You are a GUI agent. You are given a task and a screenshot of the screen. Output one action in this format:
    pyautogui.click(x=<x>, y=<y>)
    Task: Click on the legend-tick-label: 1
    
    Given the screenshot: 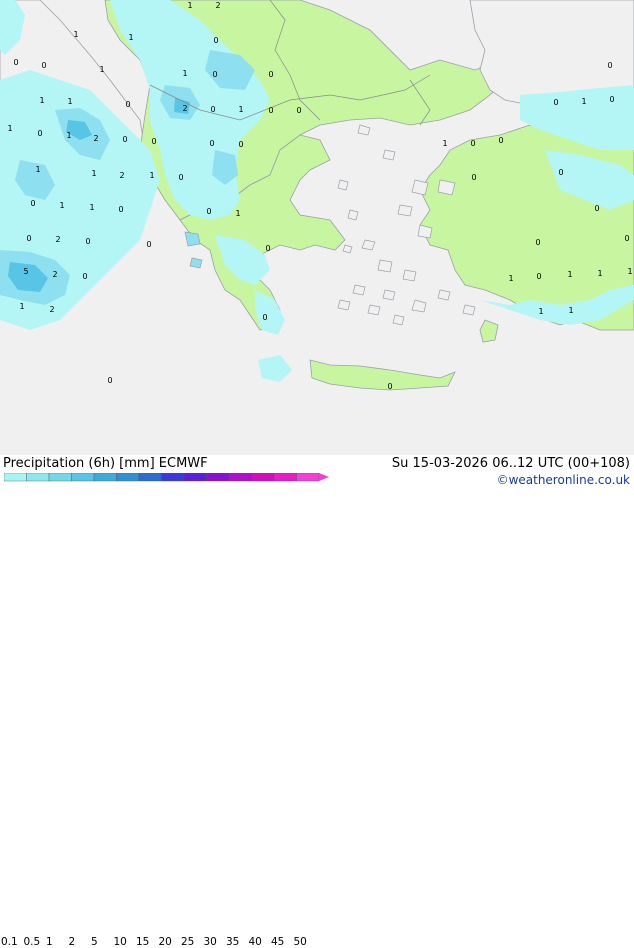 What is the action you would take?
    pyautogui.click(x=49, y=942)
    